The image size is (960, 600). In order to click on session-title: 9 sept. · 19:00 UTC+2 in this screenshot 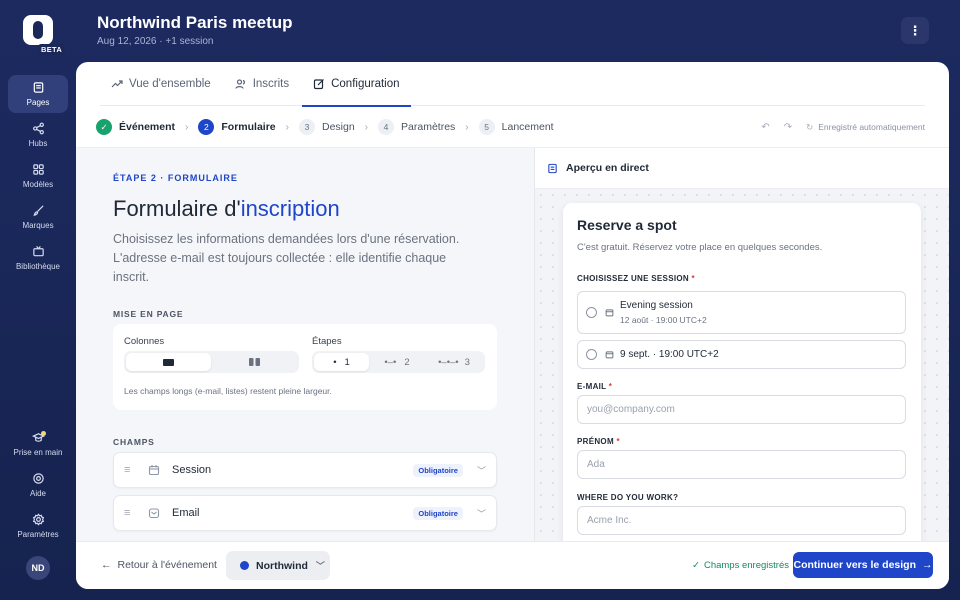, I will do `click(669, 354)`.